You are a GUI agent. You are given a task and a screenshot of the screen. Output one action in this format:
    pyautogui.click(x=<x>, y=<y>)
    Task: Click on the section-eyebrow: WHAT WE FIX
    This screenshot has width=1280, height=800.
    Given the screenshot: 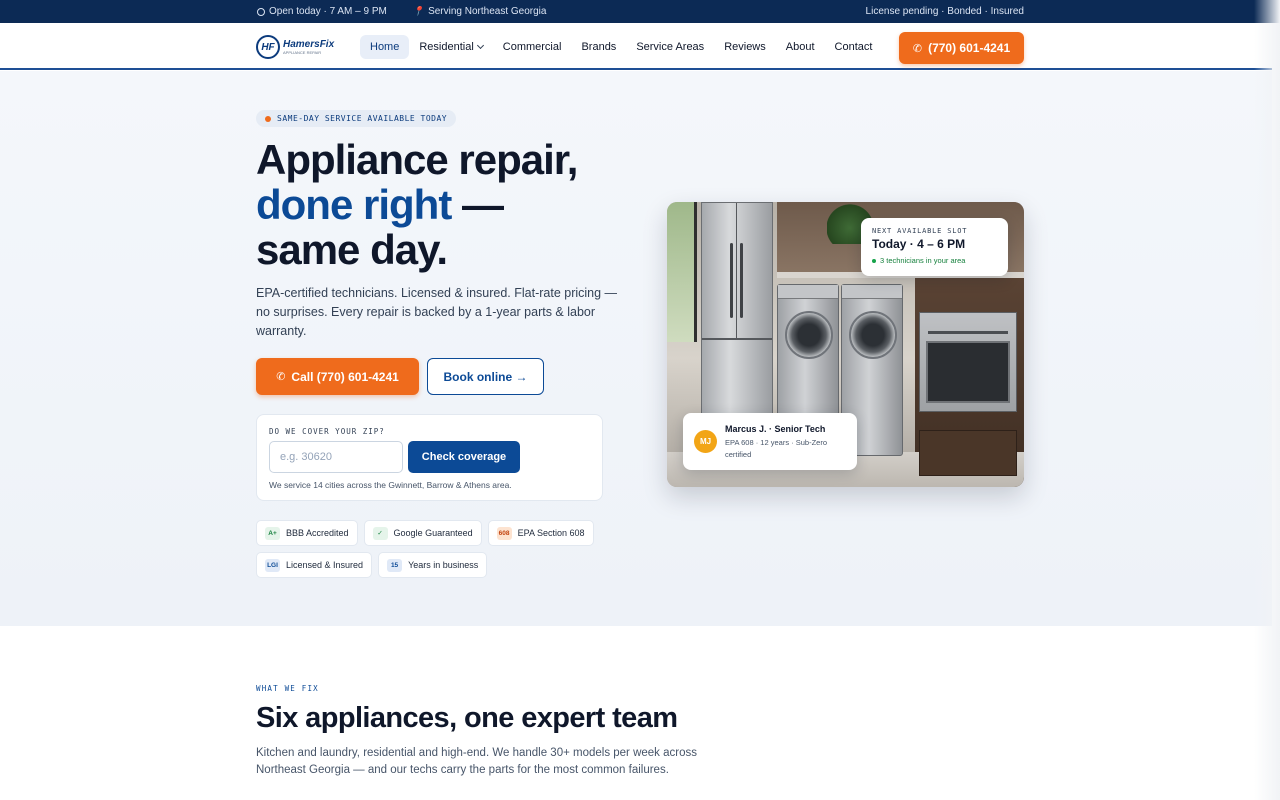 What is the action you would take?
    pyautogui.click(x=287, y=688)
    